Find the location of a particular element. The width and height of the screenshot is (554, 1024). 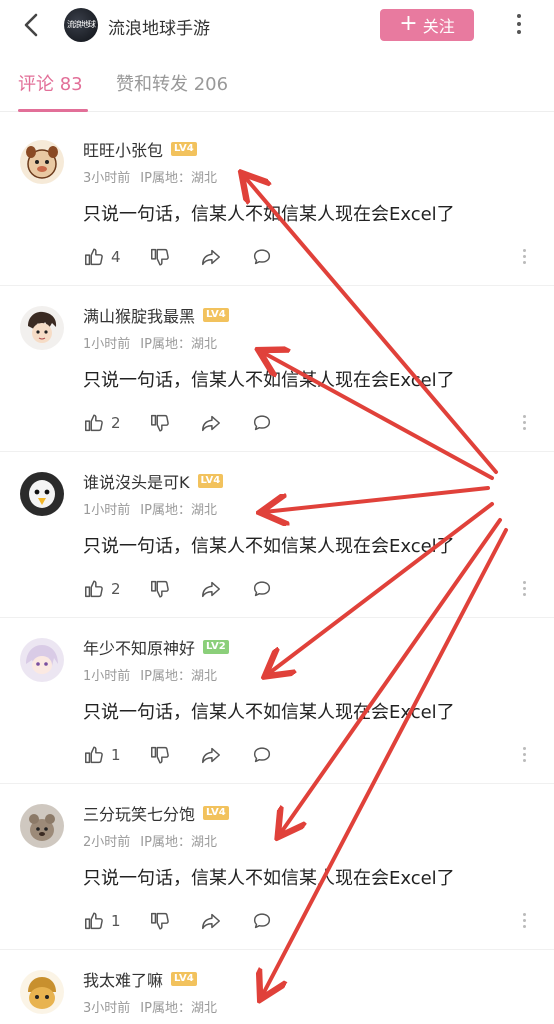

like-count: 4 is located at coordinates (116, 257).